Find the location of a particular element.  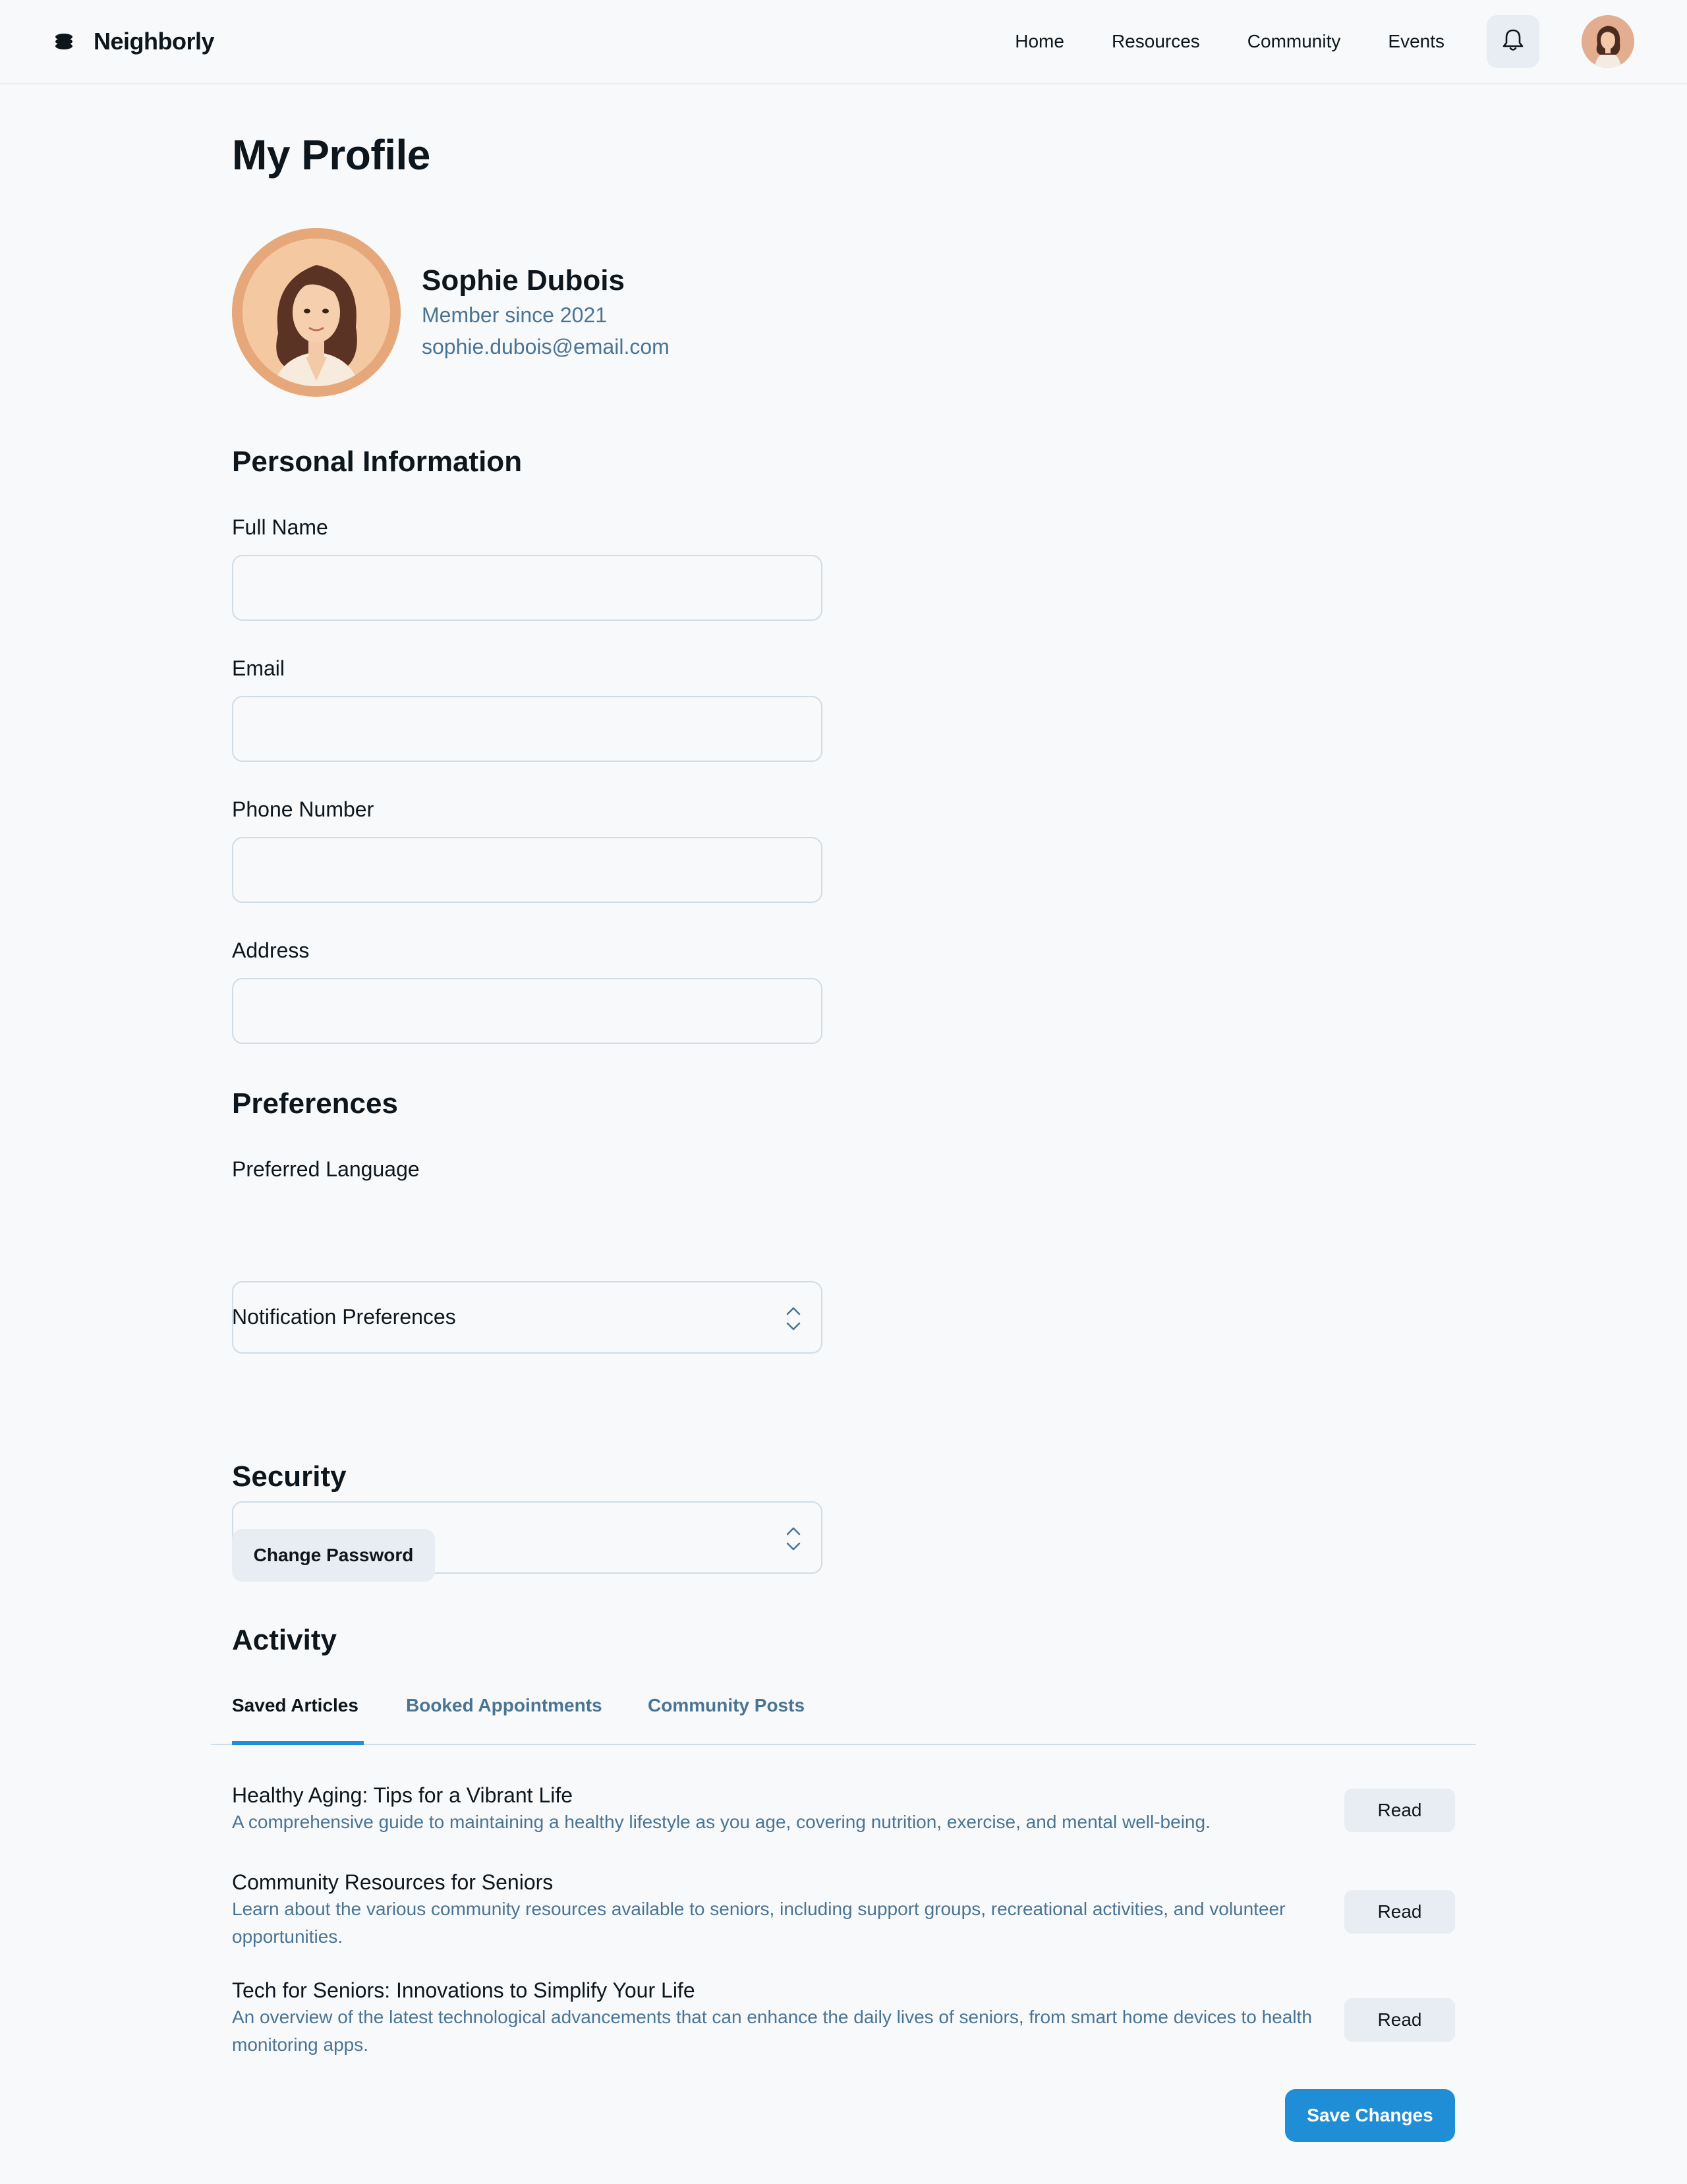

tabs-divider is located at coordinates (843, 1744).